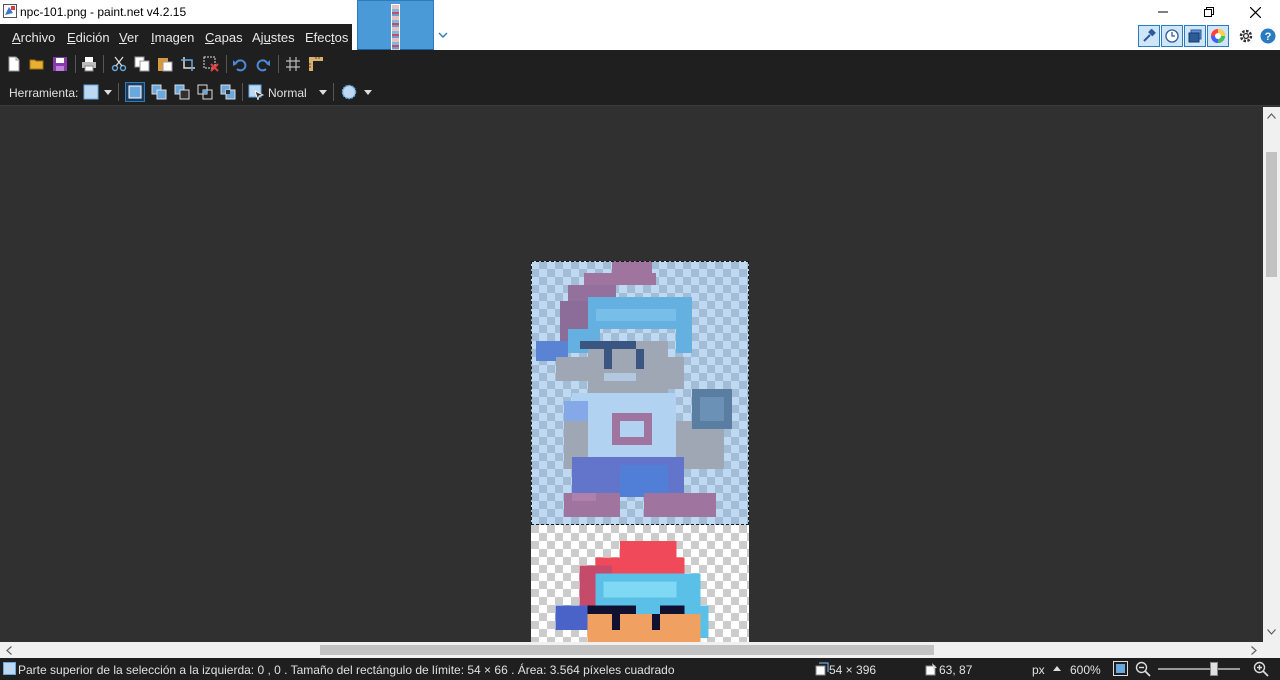  I want to click on crop-icon, so click(188, 64).